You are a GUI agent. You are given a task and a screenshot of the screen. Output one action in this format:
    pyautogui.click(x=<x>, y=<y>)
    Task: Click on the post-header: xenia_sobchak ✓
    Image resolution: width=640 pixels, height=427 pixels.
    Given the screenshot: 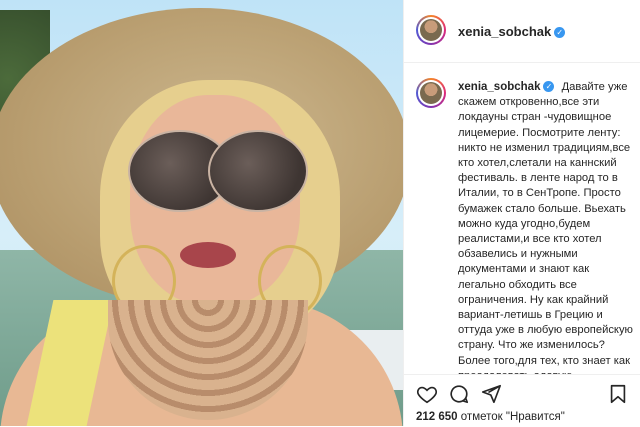 What is the action you would take?
    pyautogui.click(x=522, y=31)
    